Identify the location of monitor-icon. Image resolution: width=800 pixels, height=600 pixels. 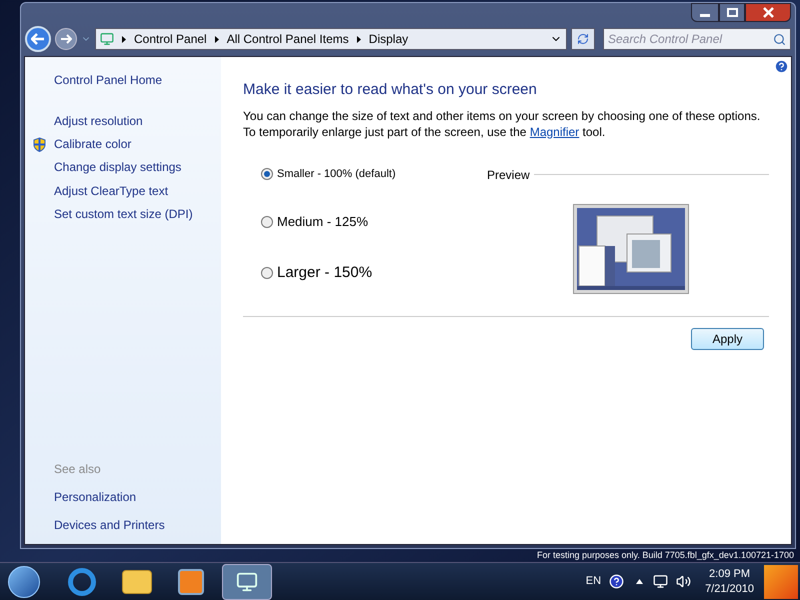
(247, 581).